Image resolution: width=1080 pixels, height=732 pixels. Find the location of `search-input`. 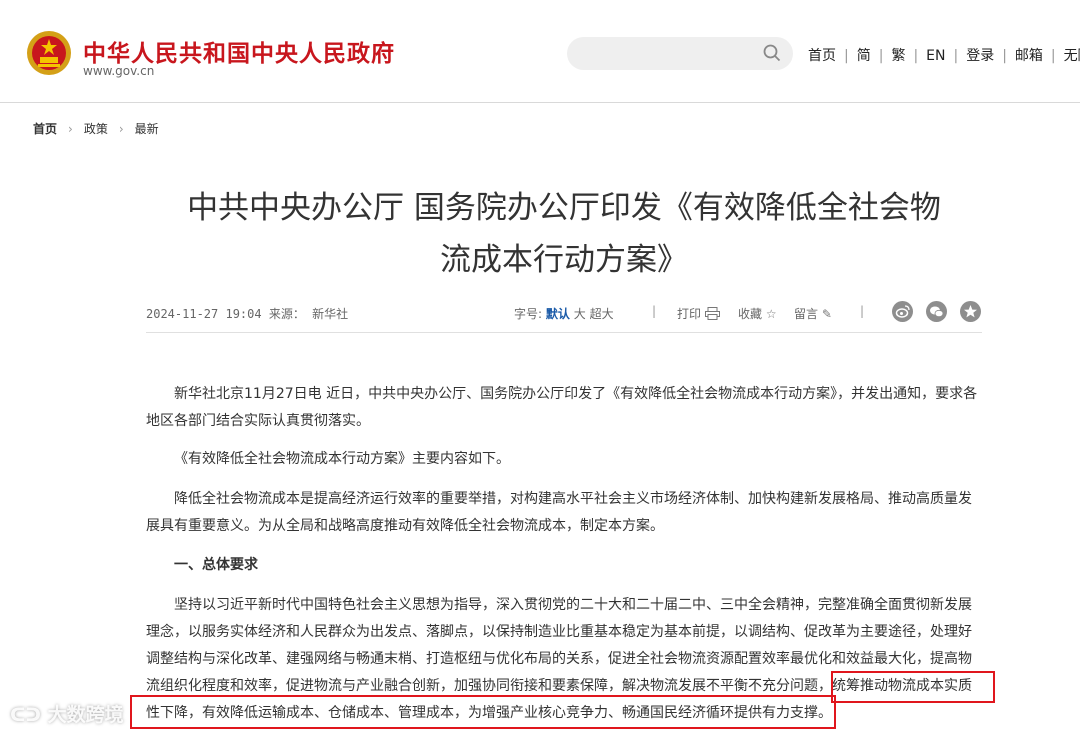

search-input is located at coordinates (680, 53).